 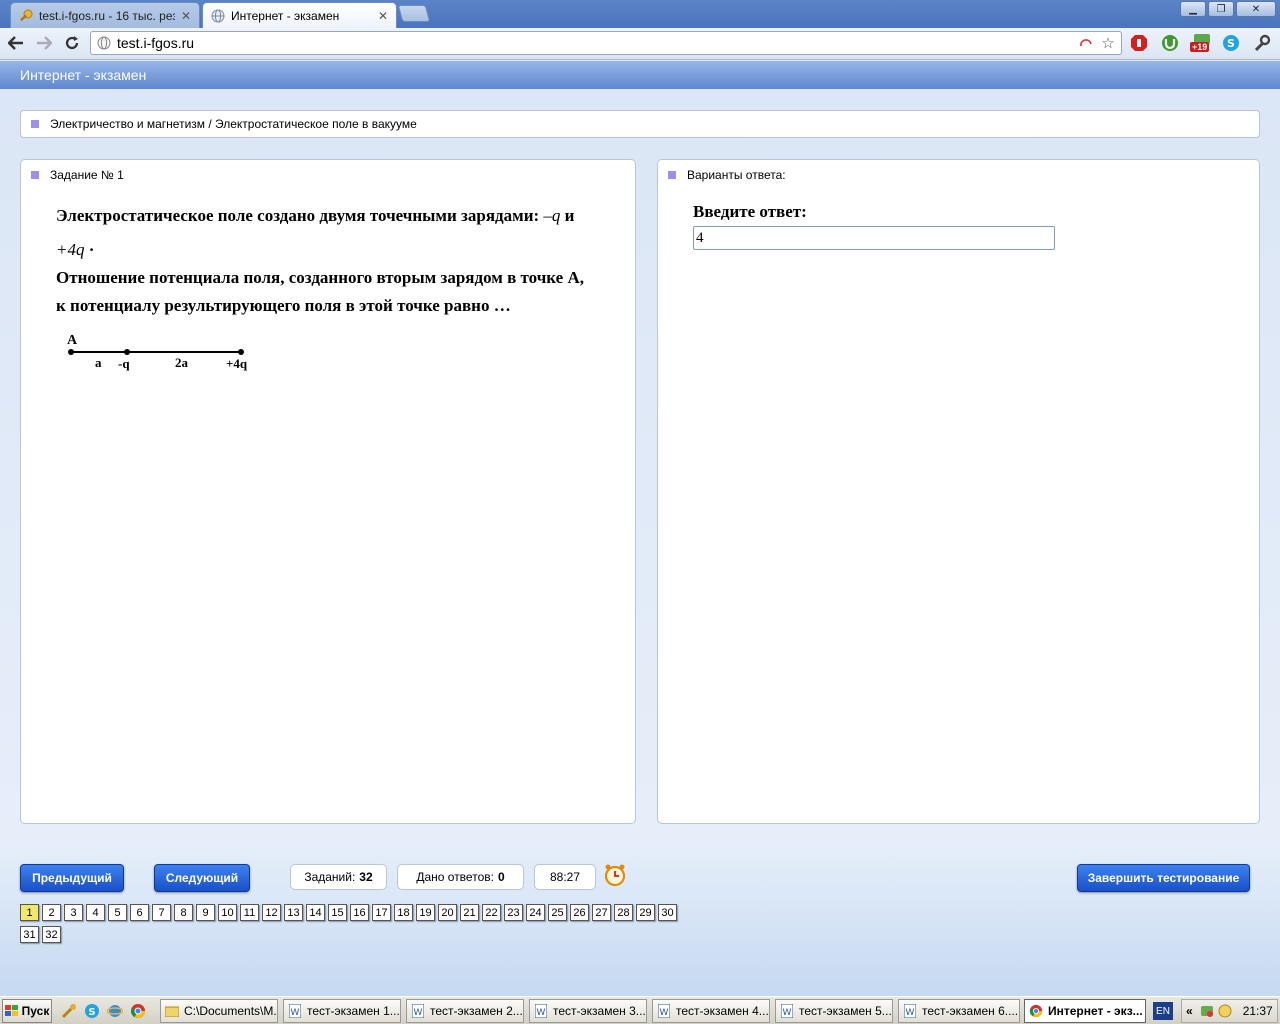 I want to click on question-number-24: 24, so click(x=535, y=912).